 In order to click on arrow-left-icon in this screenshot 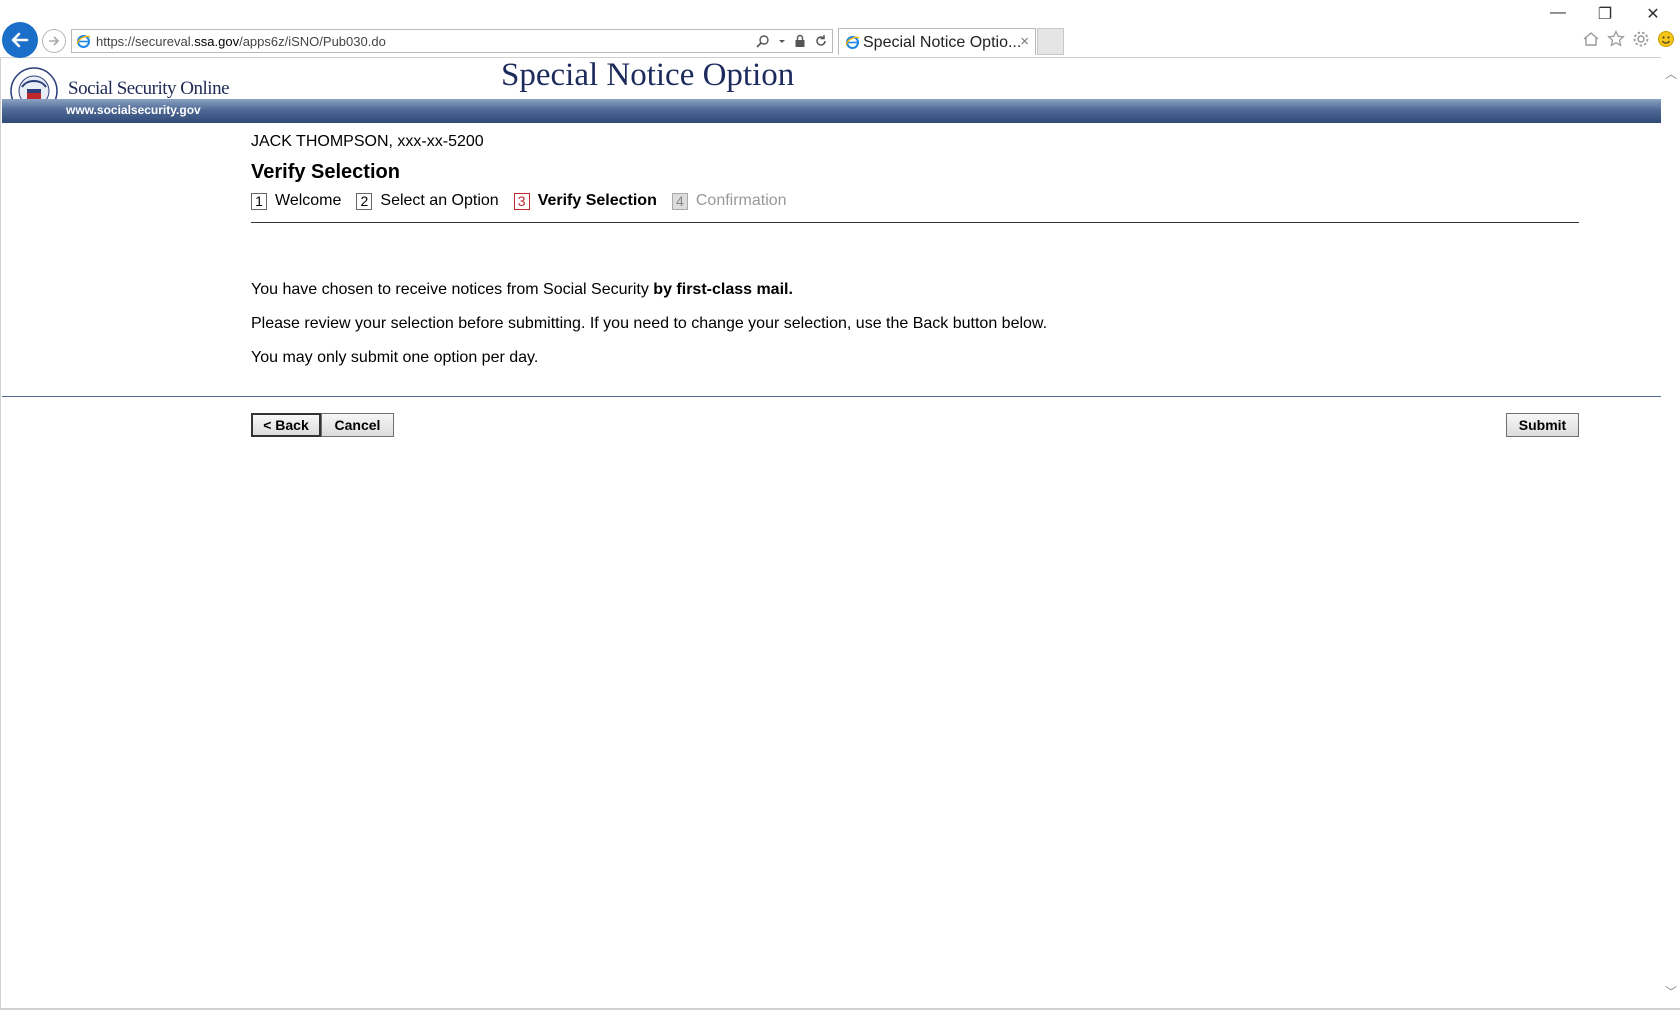, I will do `click(20, 40)`.